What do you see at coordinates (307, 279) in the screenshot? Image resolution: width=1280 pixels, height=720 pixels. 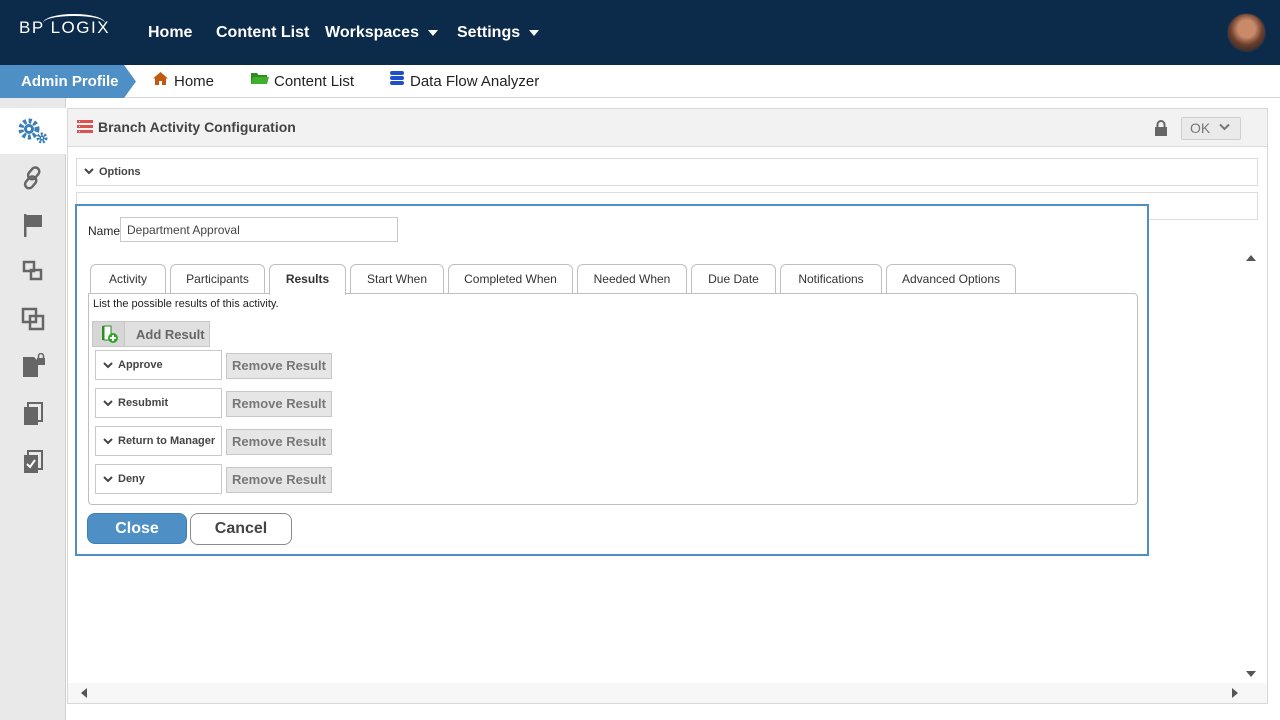 I see `tab-results: Results` at bounding box center [307, 279].